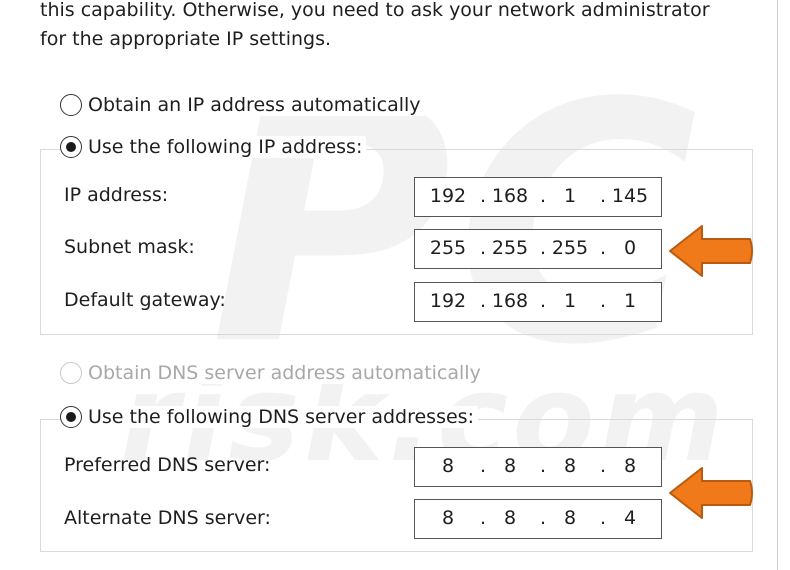  I want to click on alternate-dns-octet-1: 8, so click(448, 518).